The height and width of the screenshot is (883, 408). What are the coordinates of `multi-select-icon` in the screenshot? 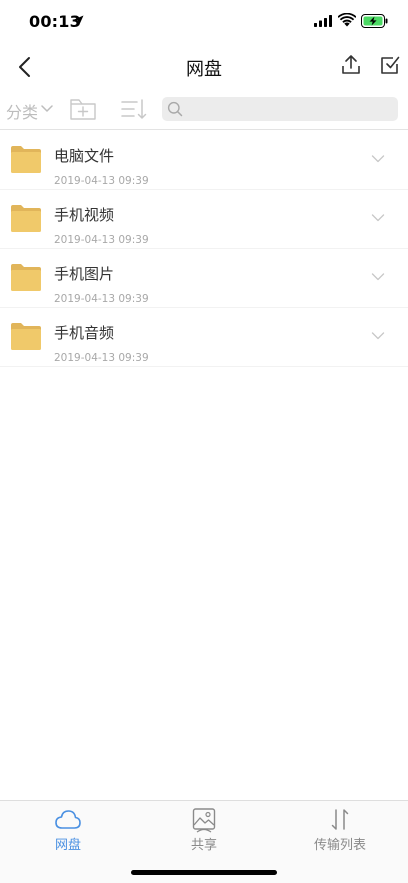 It's located at (390, 65).